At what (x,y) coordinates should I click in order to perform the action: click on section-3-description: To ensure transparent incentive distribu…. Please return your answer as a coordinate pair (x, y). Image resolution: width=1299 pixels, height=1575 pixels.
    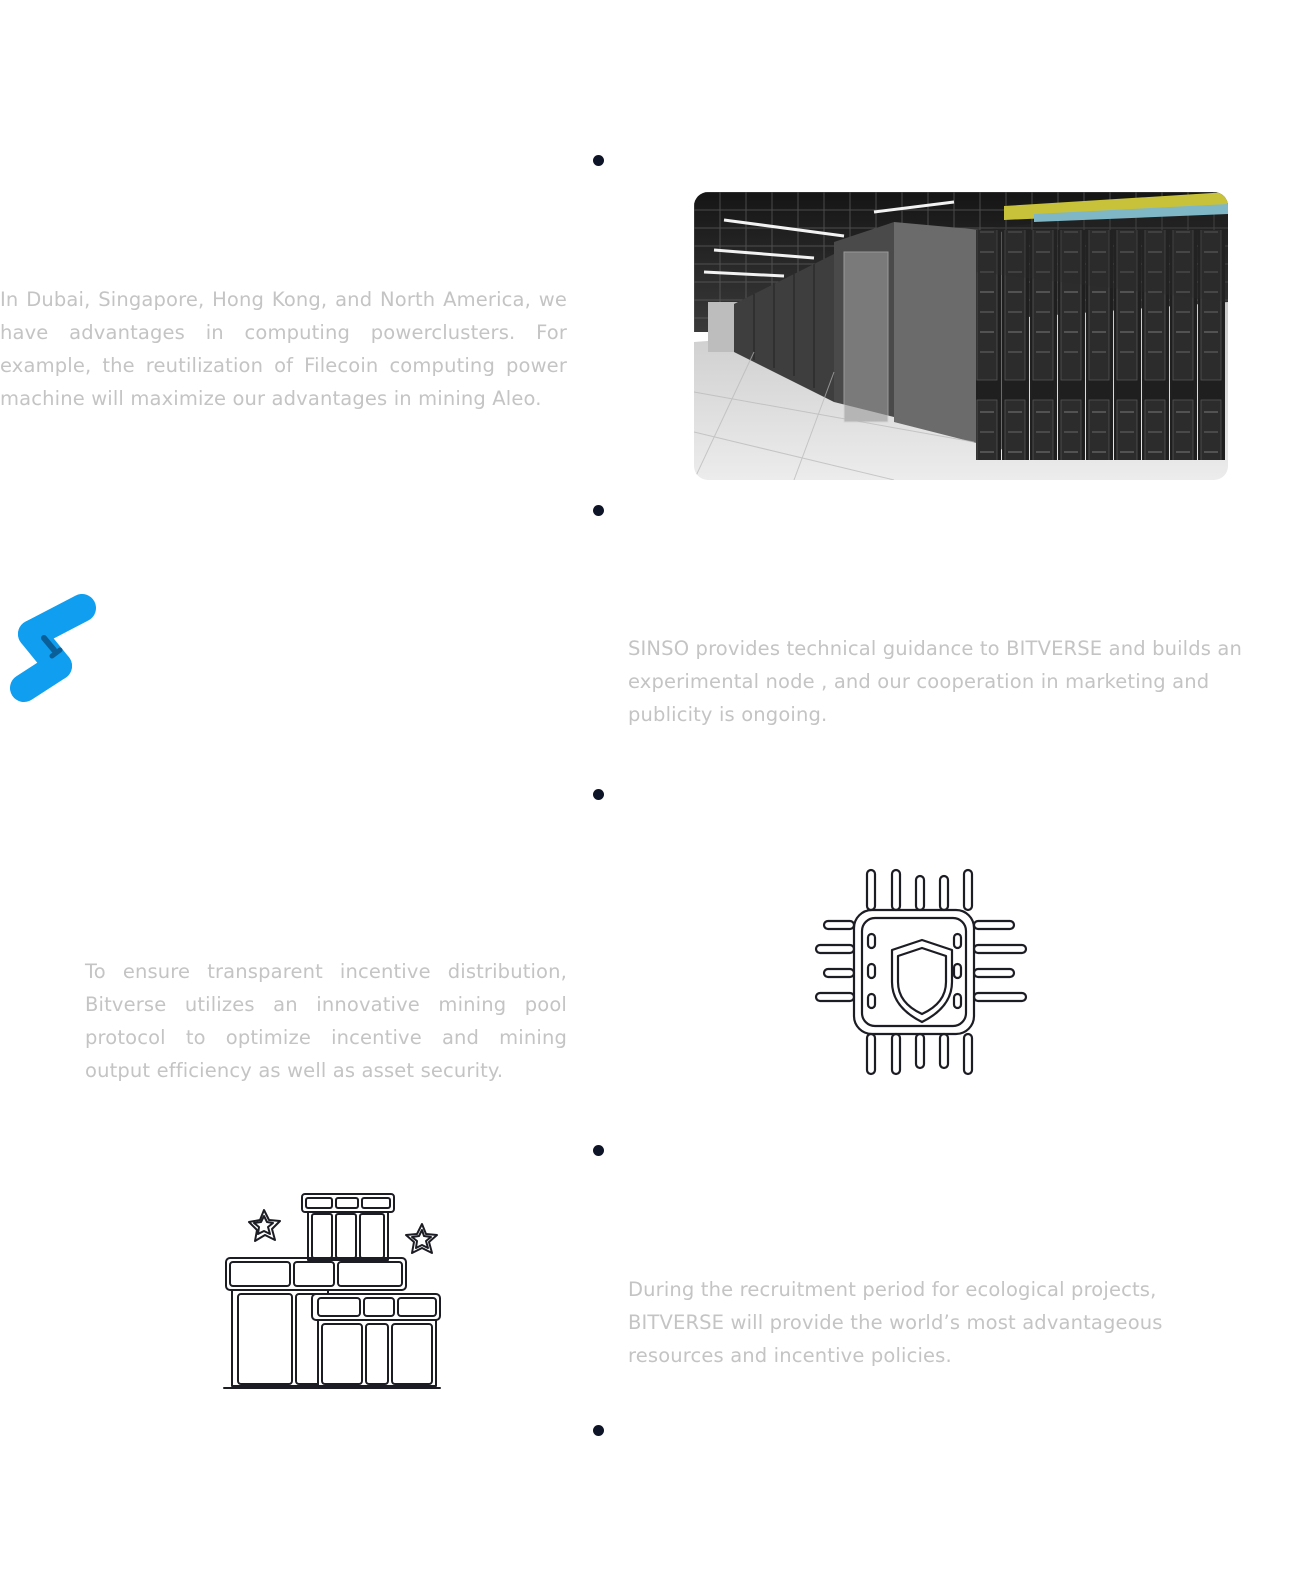
    Looking at the image, I should click on (326, 1021).